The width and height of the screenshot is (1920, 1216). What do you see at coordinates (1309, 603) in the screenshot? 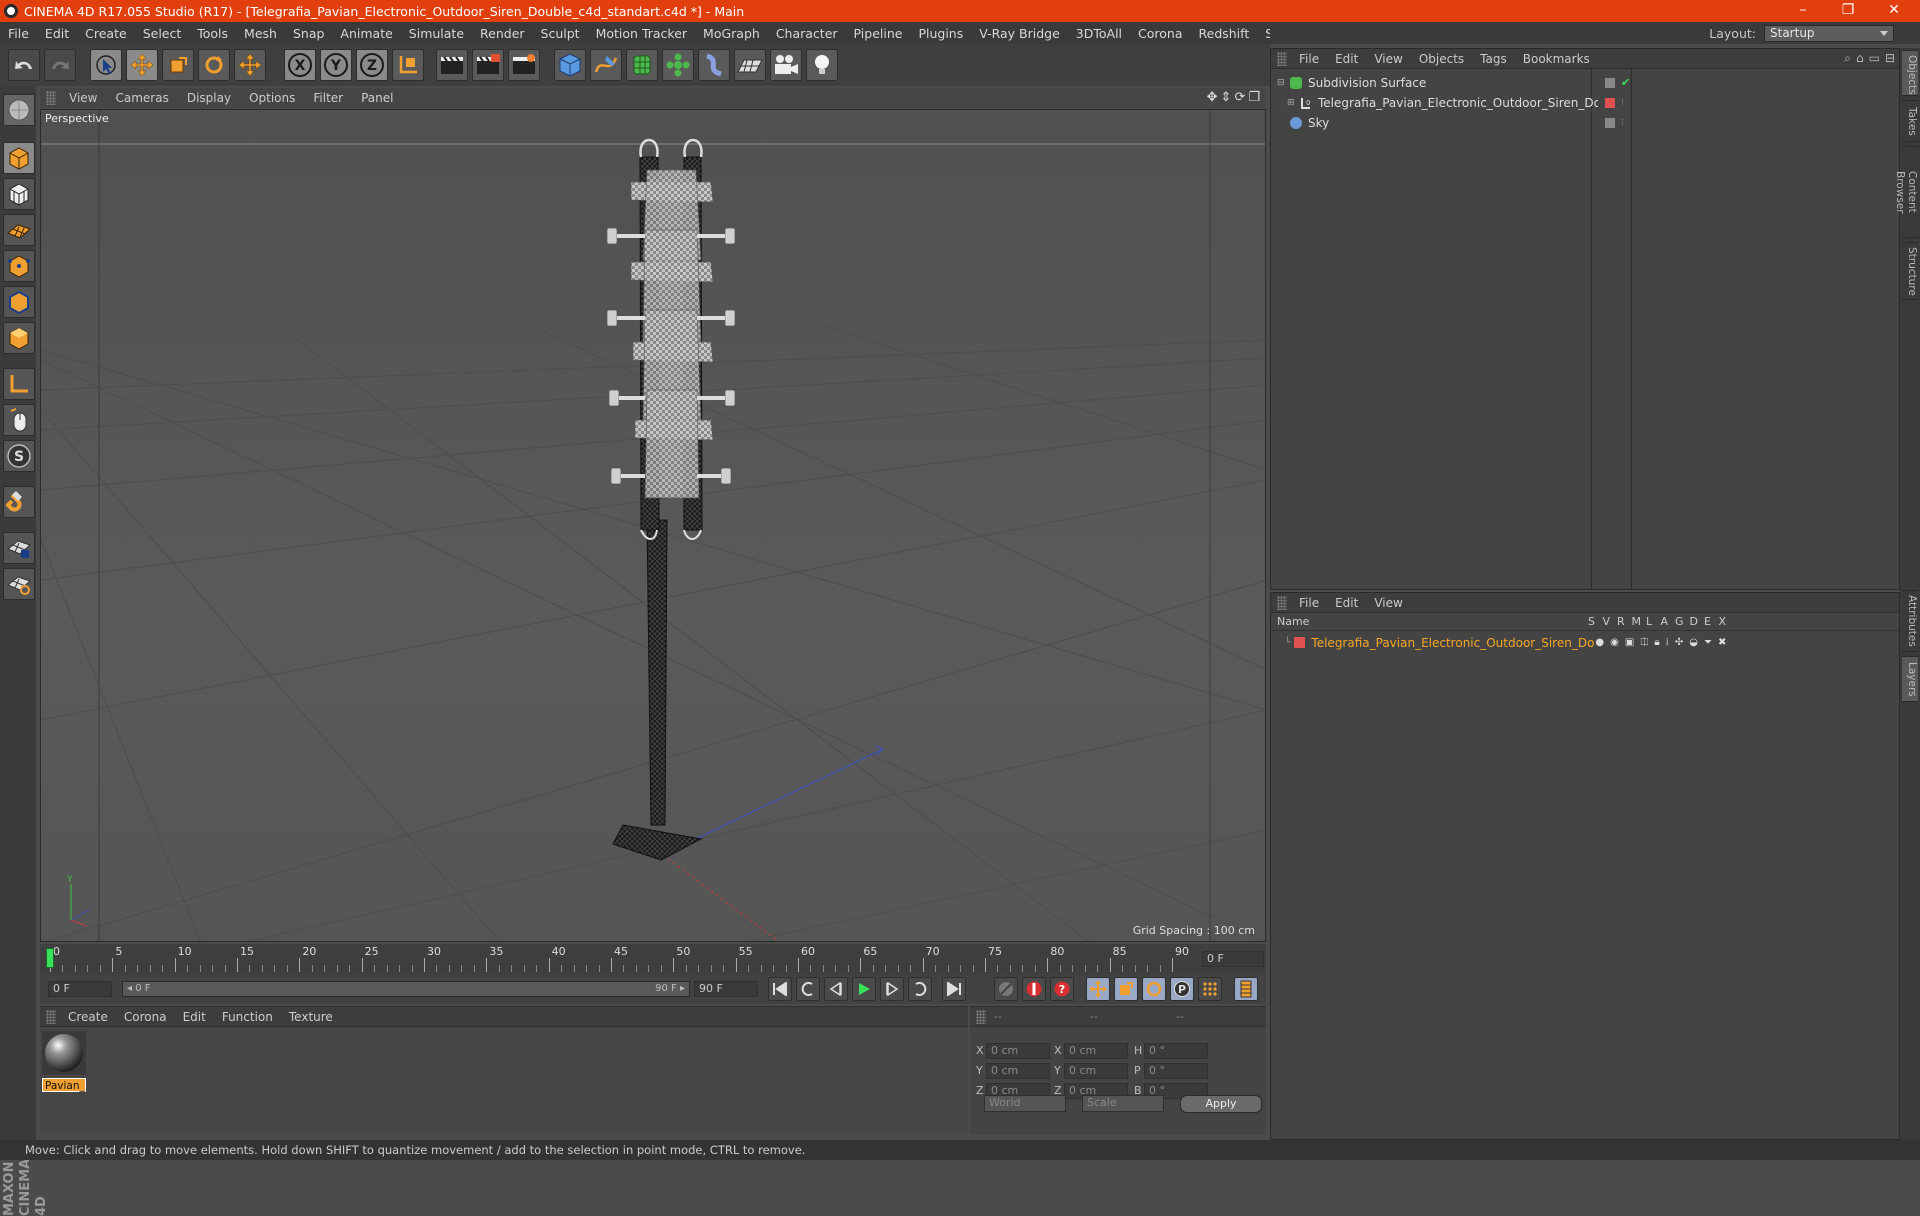
I see `layer-menu-file: File` at bounding box center [1309, 603].